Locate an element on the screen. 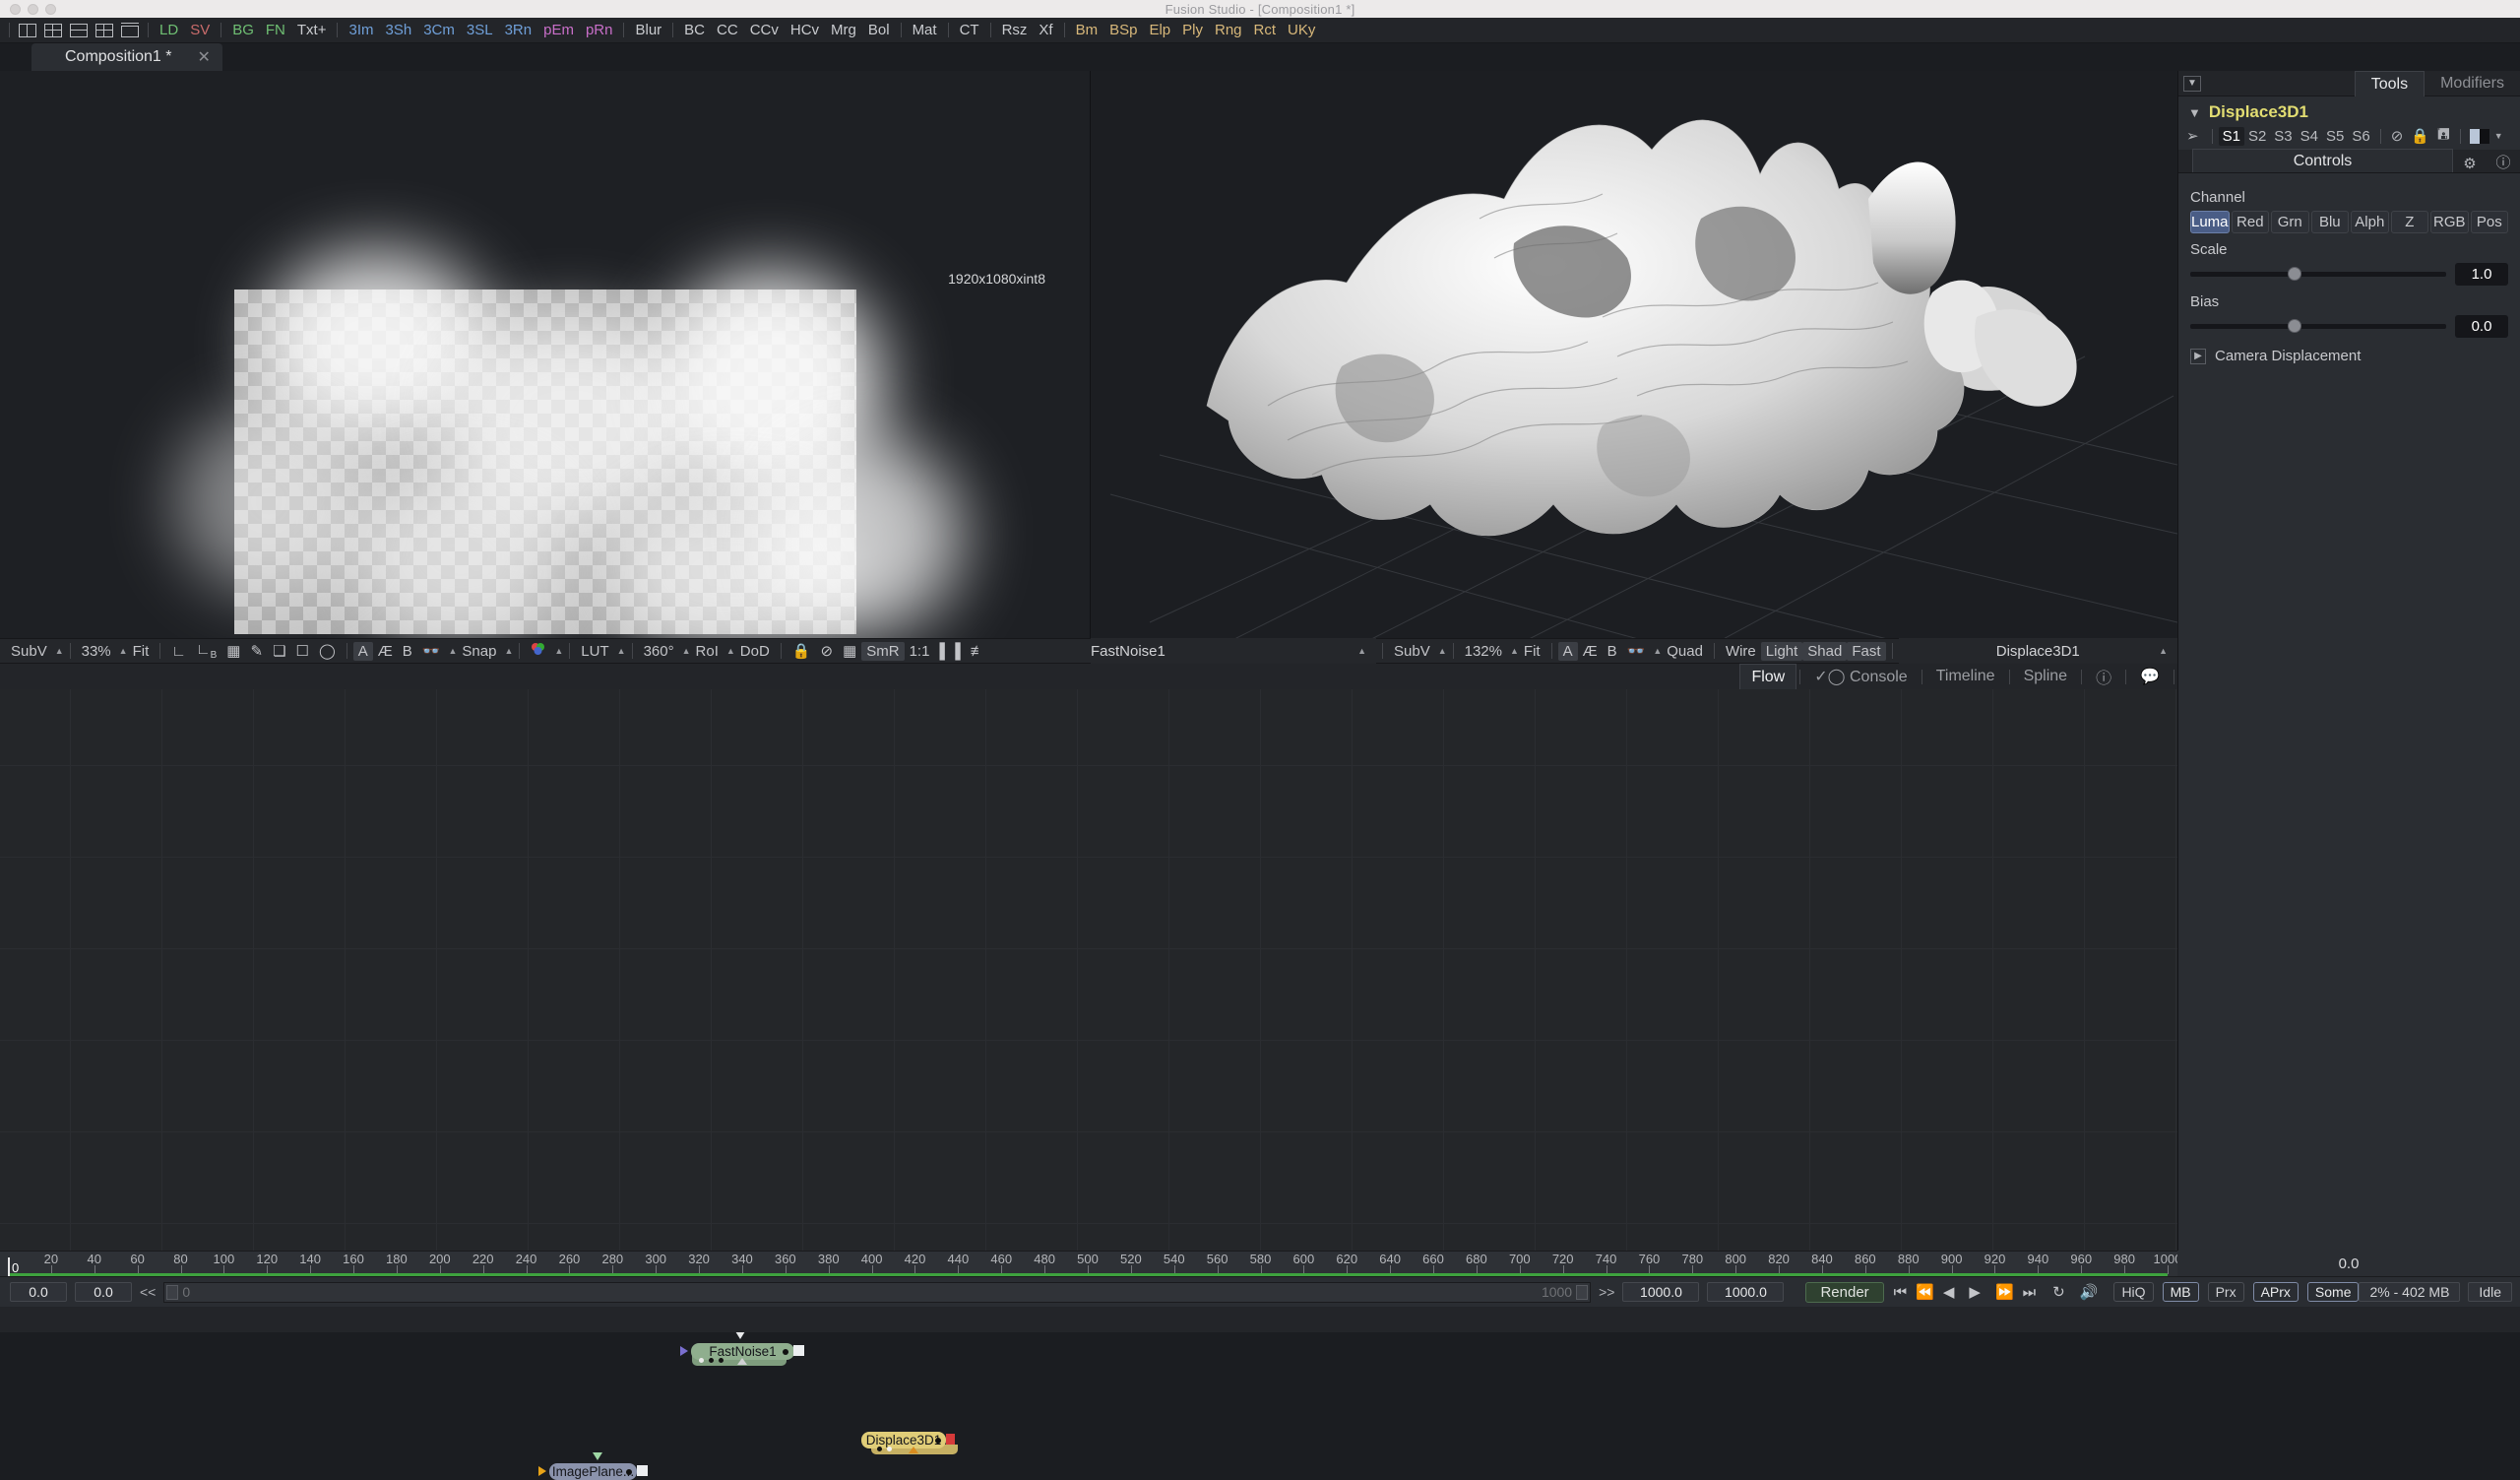 The width and height of the screenshot is (2520, 1480). chevron-up-icon-7: ▲ is located at coordinates (686, 651).